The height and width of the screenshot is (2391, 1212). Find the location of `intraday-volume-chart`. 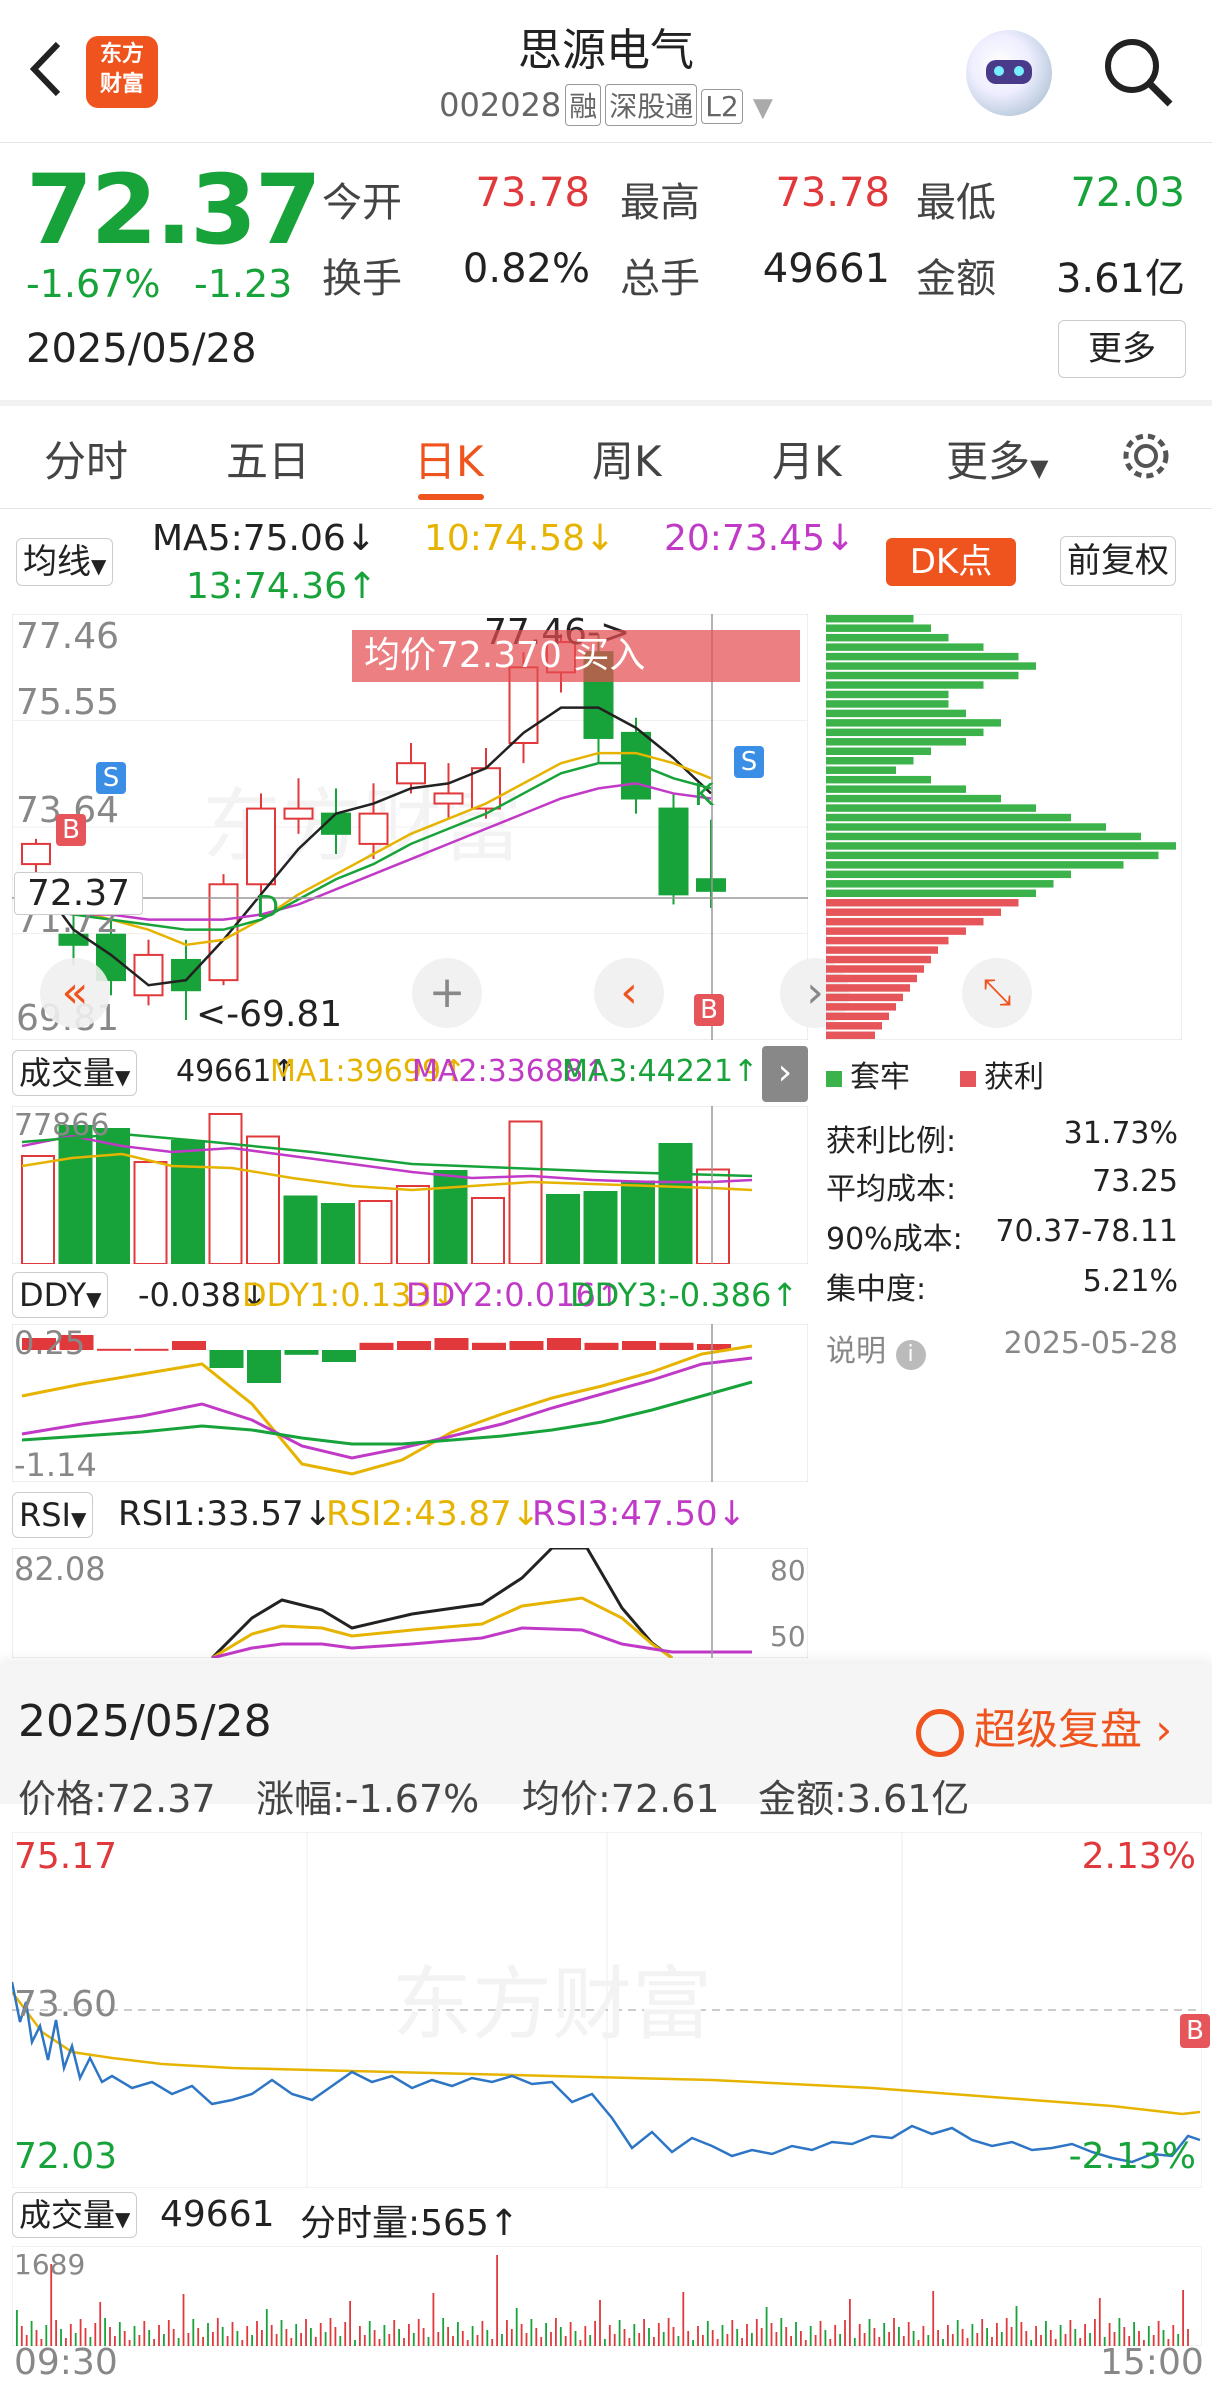

intraday-volume-chart is located at coordinates (607, 2296).